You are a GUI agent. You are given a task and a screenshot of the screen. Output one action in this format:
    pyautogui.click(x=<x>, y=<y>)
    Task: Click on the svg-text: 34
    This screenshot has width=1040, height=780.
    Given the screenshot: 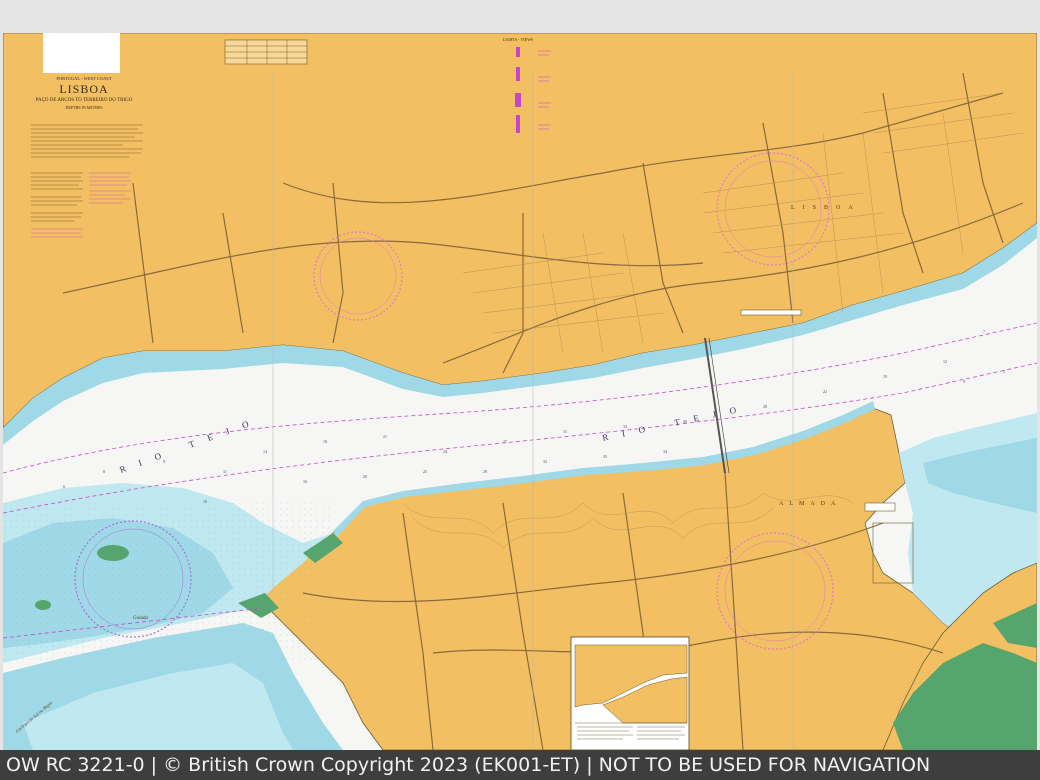 What is the action you would take?
    pyautogui.click(x=665, y=451)
    